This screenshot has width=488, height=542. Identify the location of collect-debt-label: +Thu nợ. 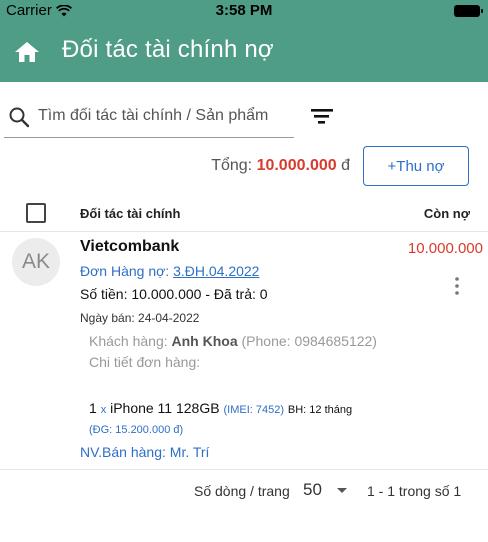
(416, 166).